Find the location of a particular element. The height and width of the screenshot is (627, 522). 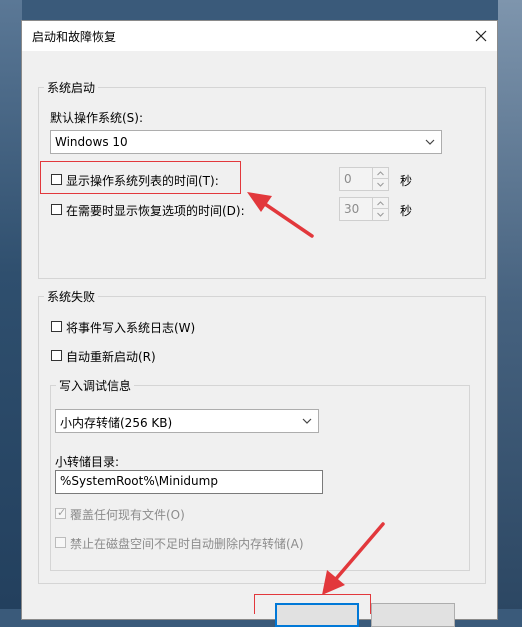

show-recovery-spinner: 30 is located at coordinates (364, 209).